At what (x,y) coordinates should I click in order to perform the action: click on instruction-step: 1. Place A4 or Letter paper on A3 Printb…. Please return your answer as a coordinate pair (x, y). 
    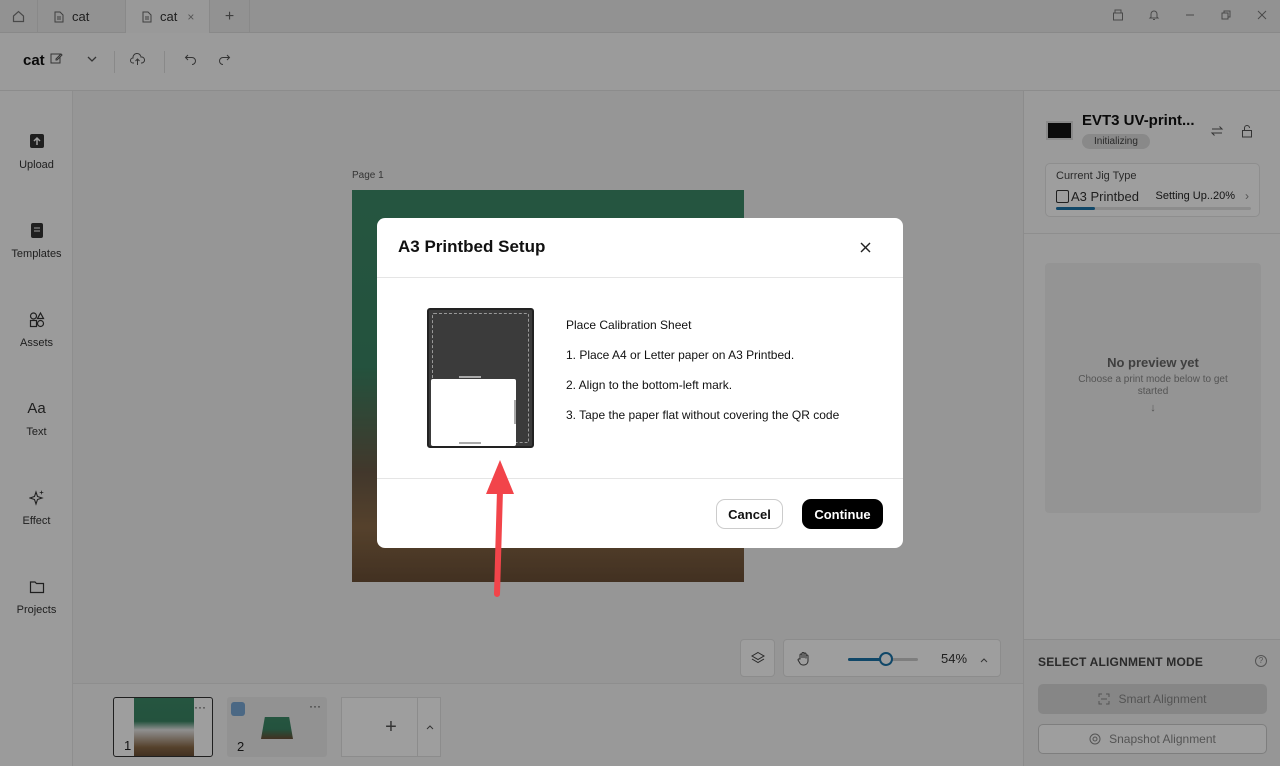
    Looking at the image, I should click on (680, 355).